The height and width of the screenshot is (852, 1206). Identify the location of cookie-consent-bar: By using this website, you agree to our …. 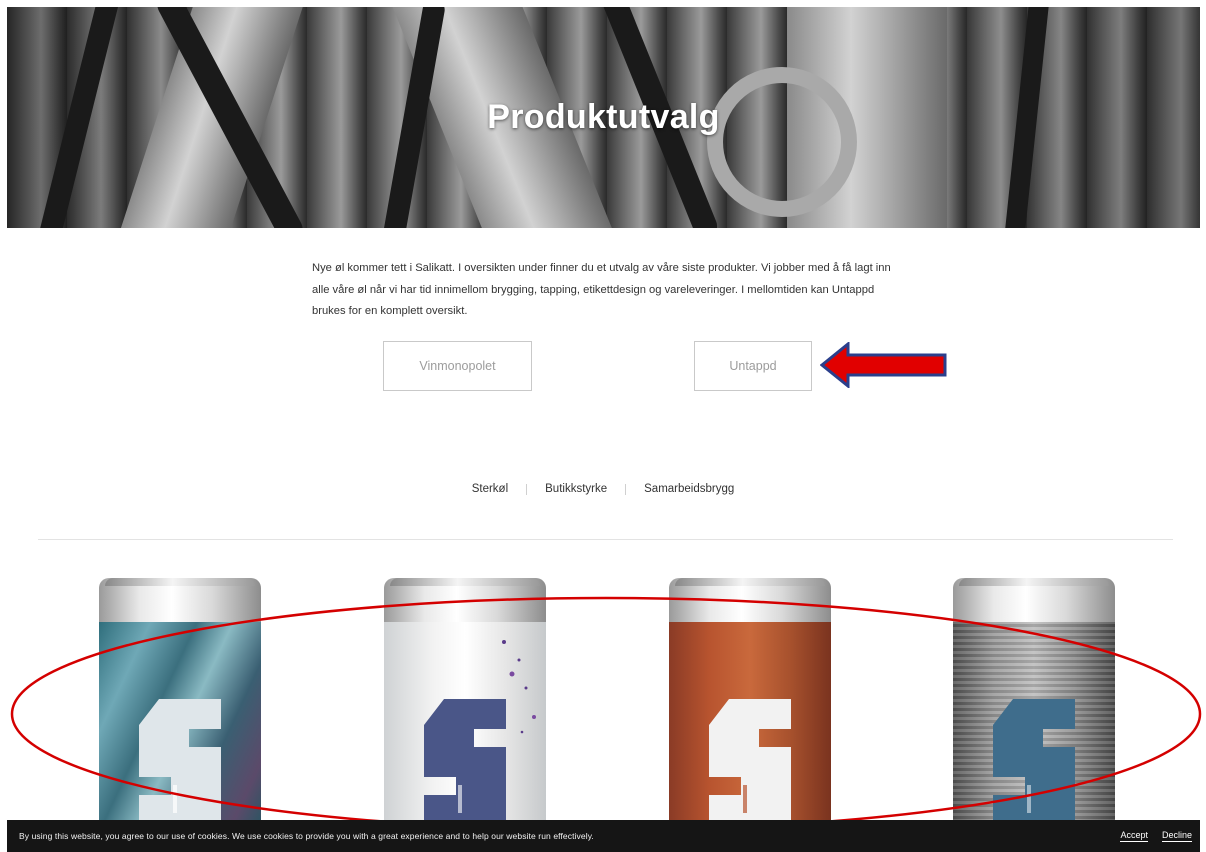
(603, 836).